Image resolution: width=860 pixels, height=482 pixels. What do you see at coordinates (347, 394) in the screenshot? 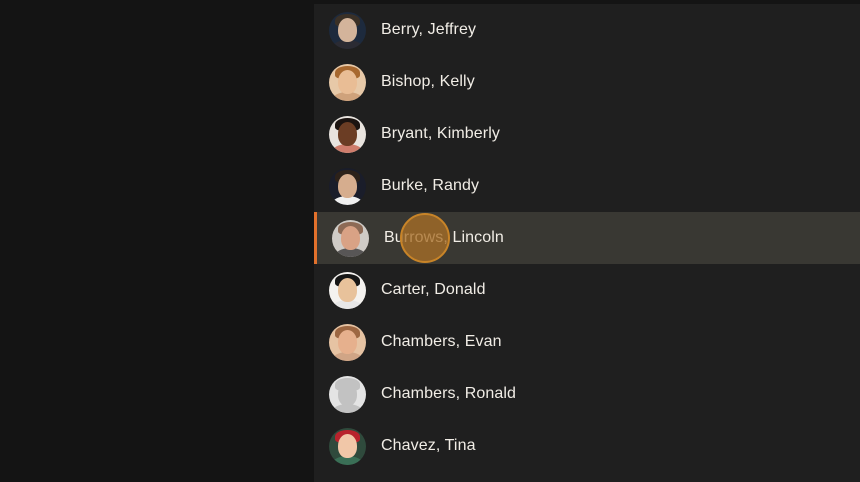
I see `person-placeholder-icon` at bounding box center [347, 394].